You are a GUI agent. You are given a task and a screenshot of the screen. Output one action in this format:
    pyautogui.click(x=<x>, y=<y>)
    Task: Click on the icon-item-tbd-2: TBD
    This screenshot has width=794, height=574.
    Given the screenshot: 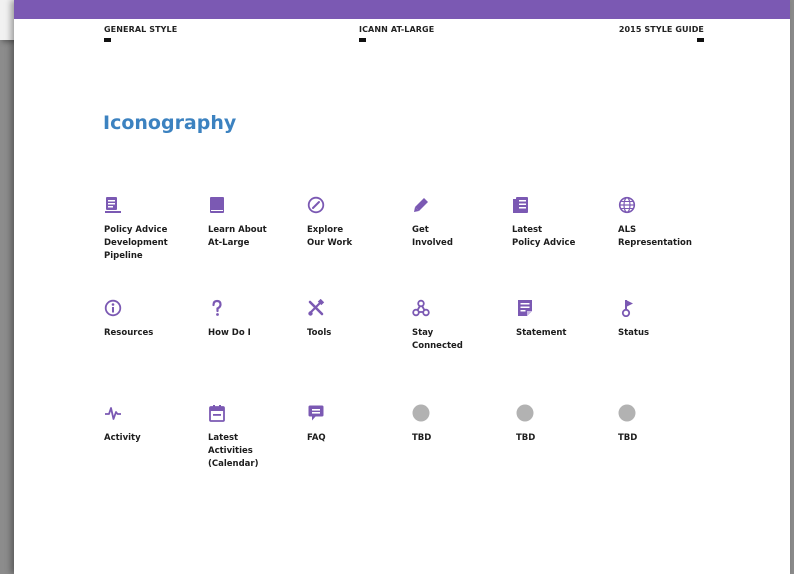 What is the action you would take?
    pyautogui.click(x=566, y=424)
    